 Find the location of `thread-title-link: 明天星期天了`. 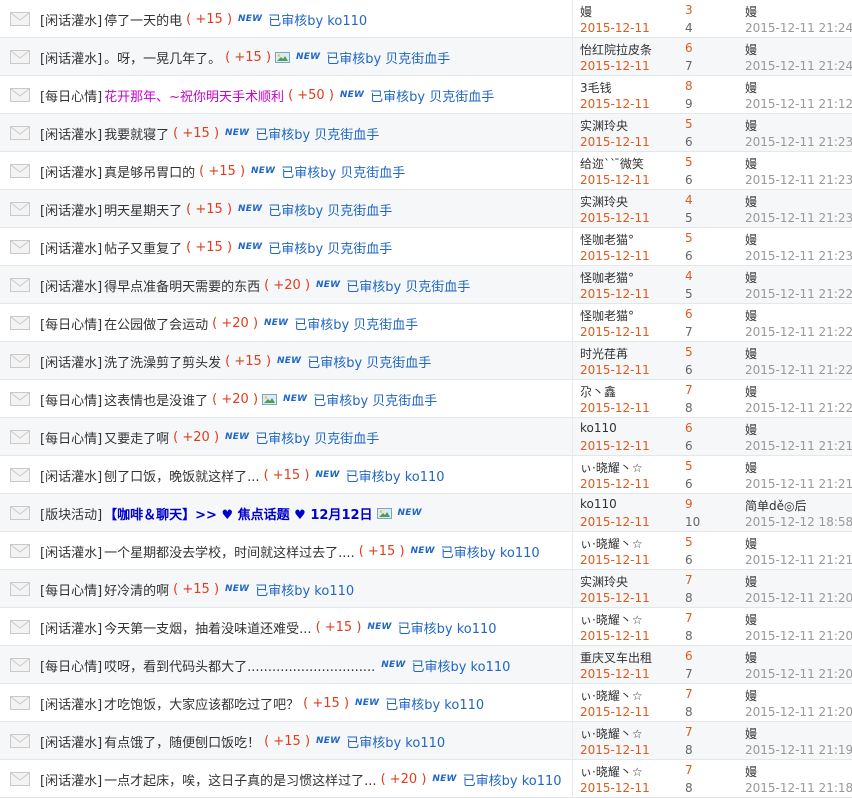

thread-title-link: 明天星期天了 is located at coordinates (143, 209).